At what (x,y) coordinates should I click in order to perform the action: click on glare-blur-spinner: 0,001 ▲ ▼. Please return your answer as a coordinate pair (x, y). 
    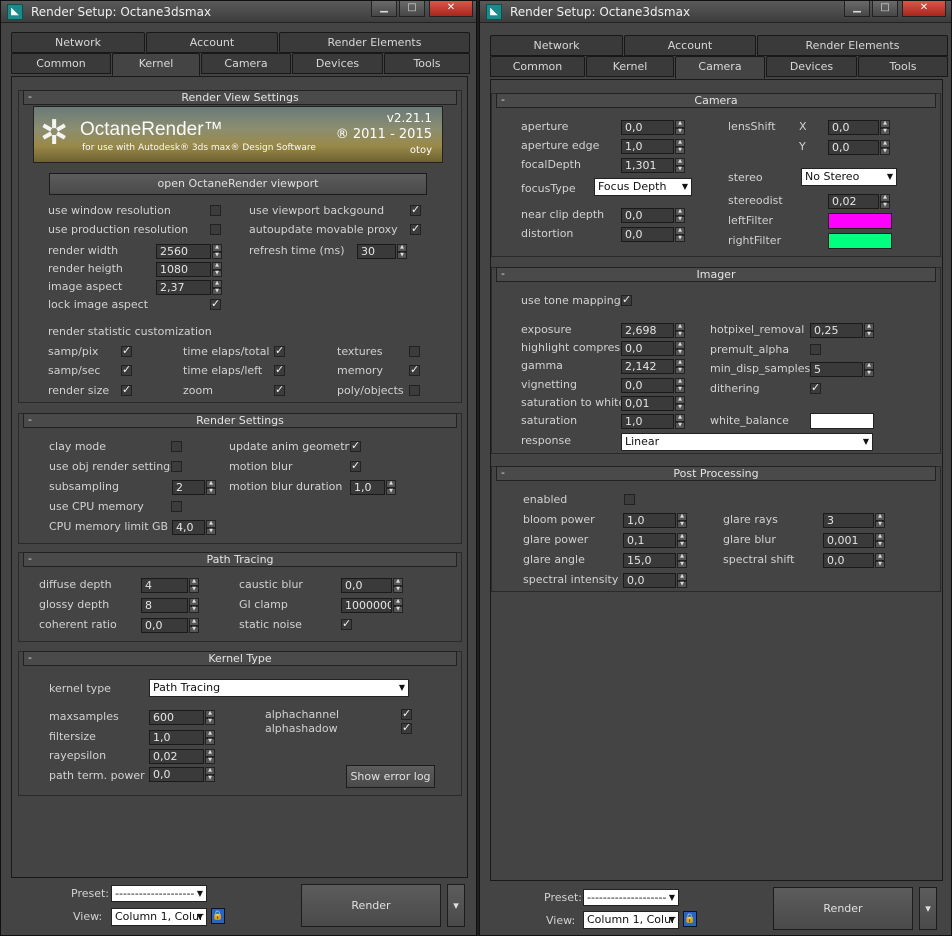
    Looking at the image, I should click on (854, 540).